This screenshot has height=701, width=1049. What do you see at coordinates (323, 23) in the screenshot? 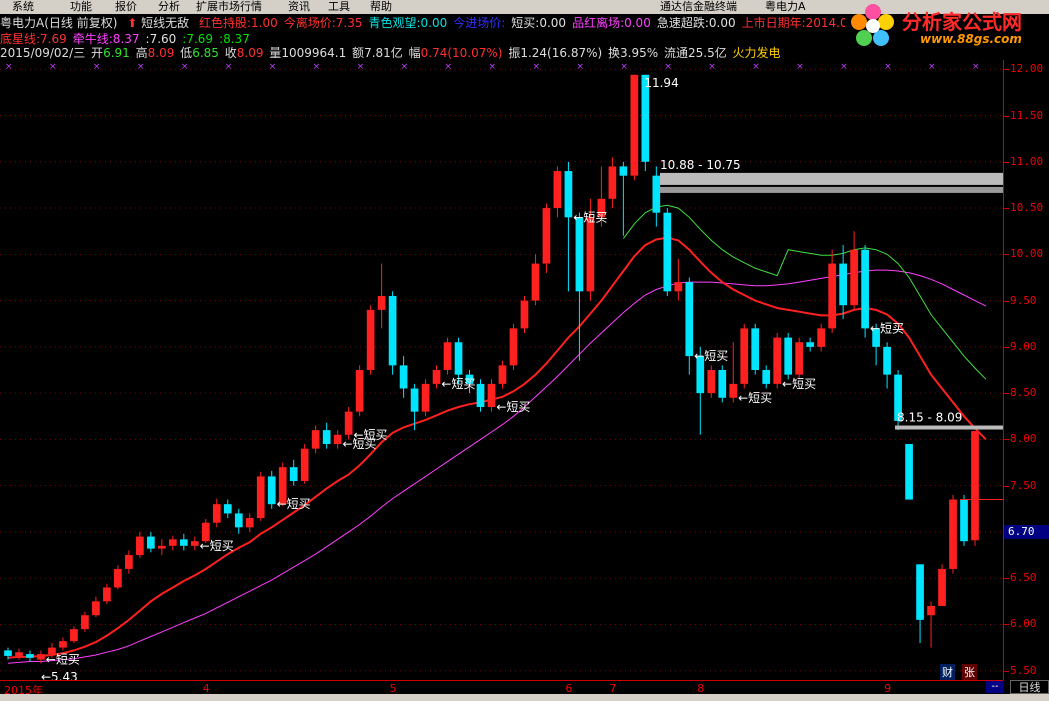
I see `indicator-param-1: 今离场价:7.35` at bounding box center [323, 23].